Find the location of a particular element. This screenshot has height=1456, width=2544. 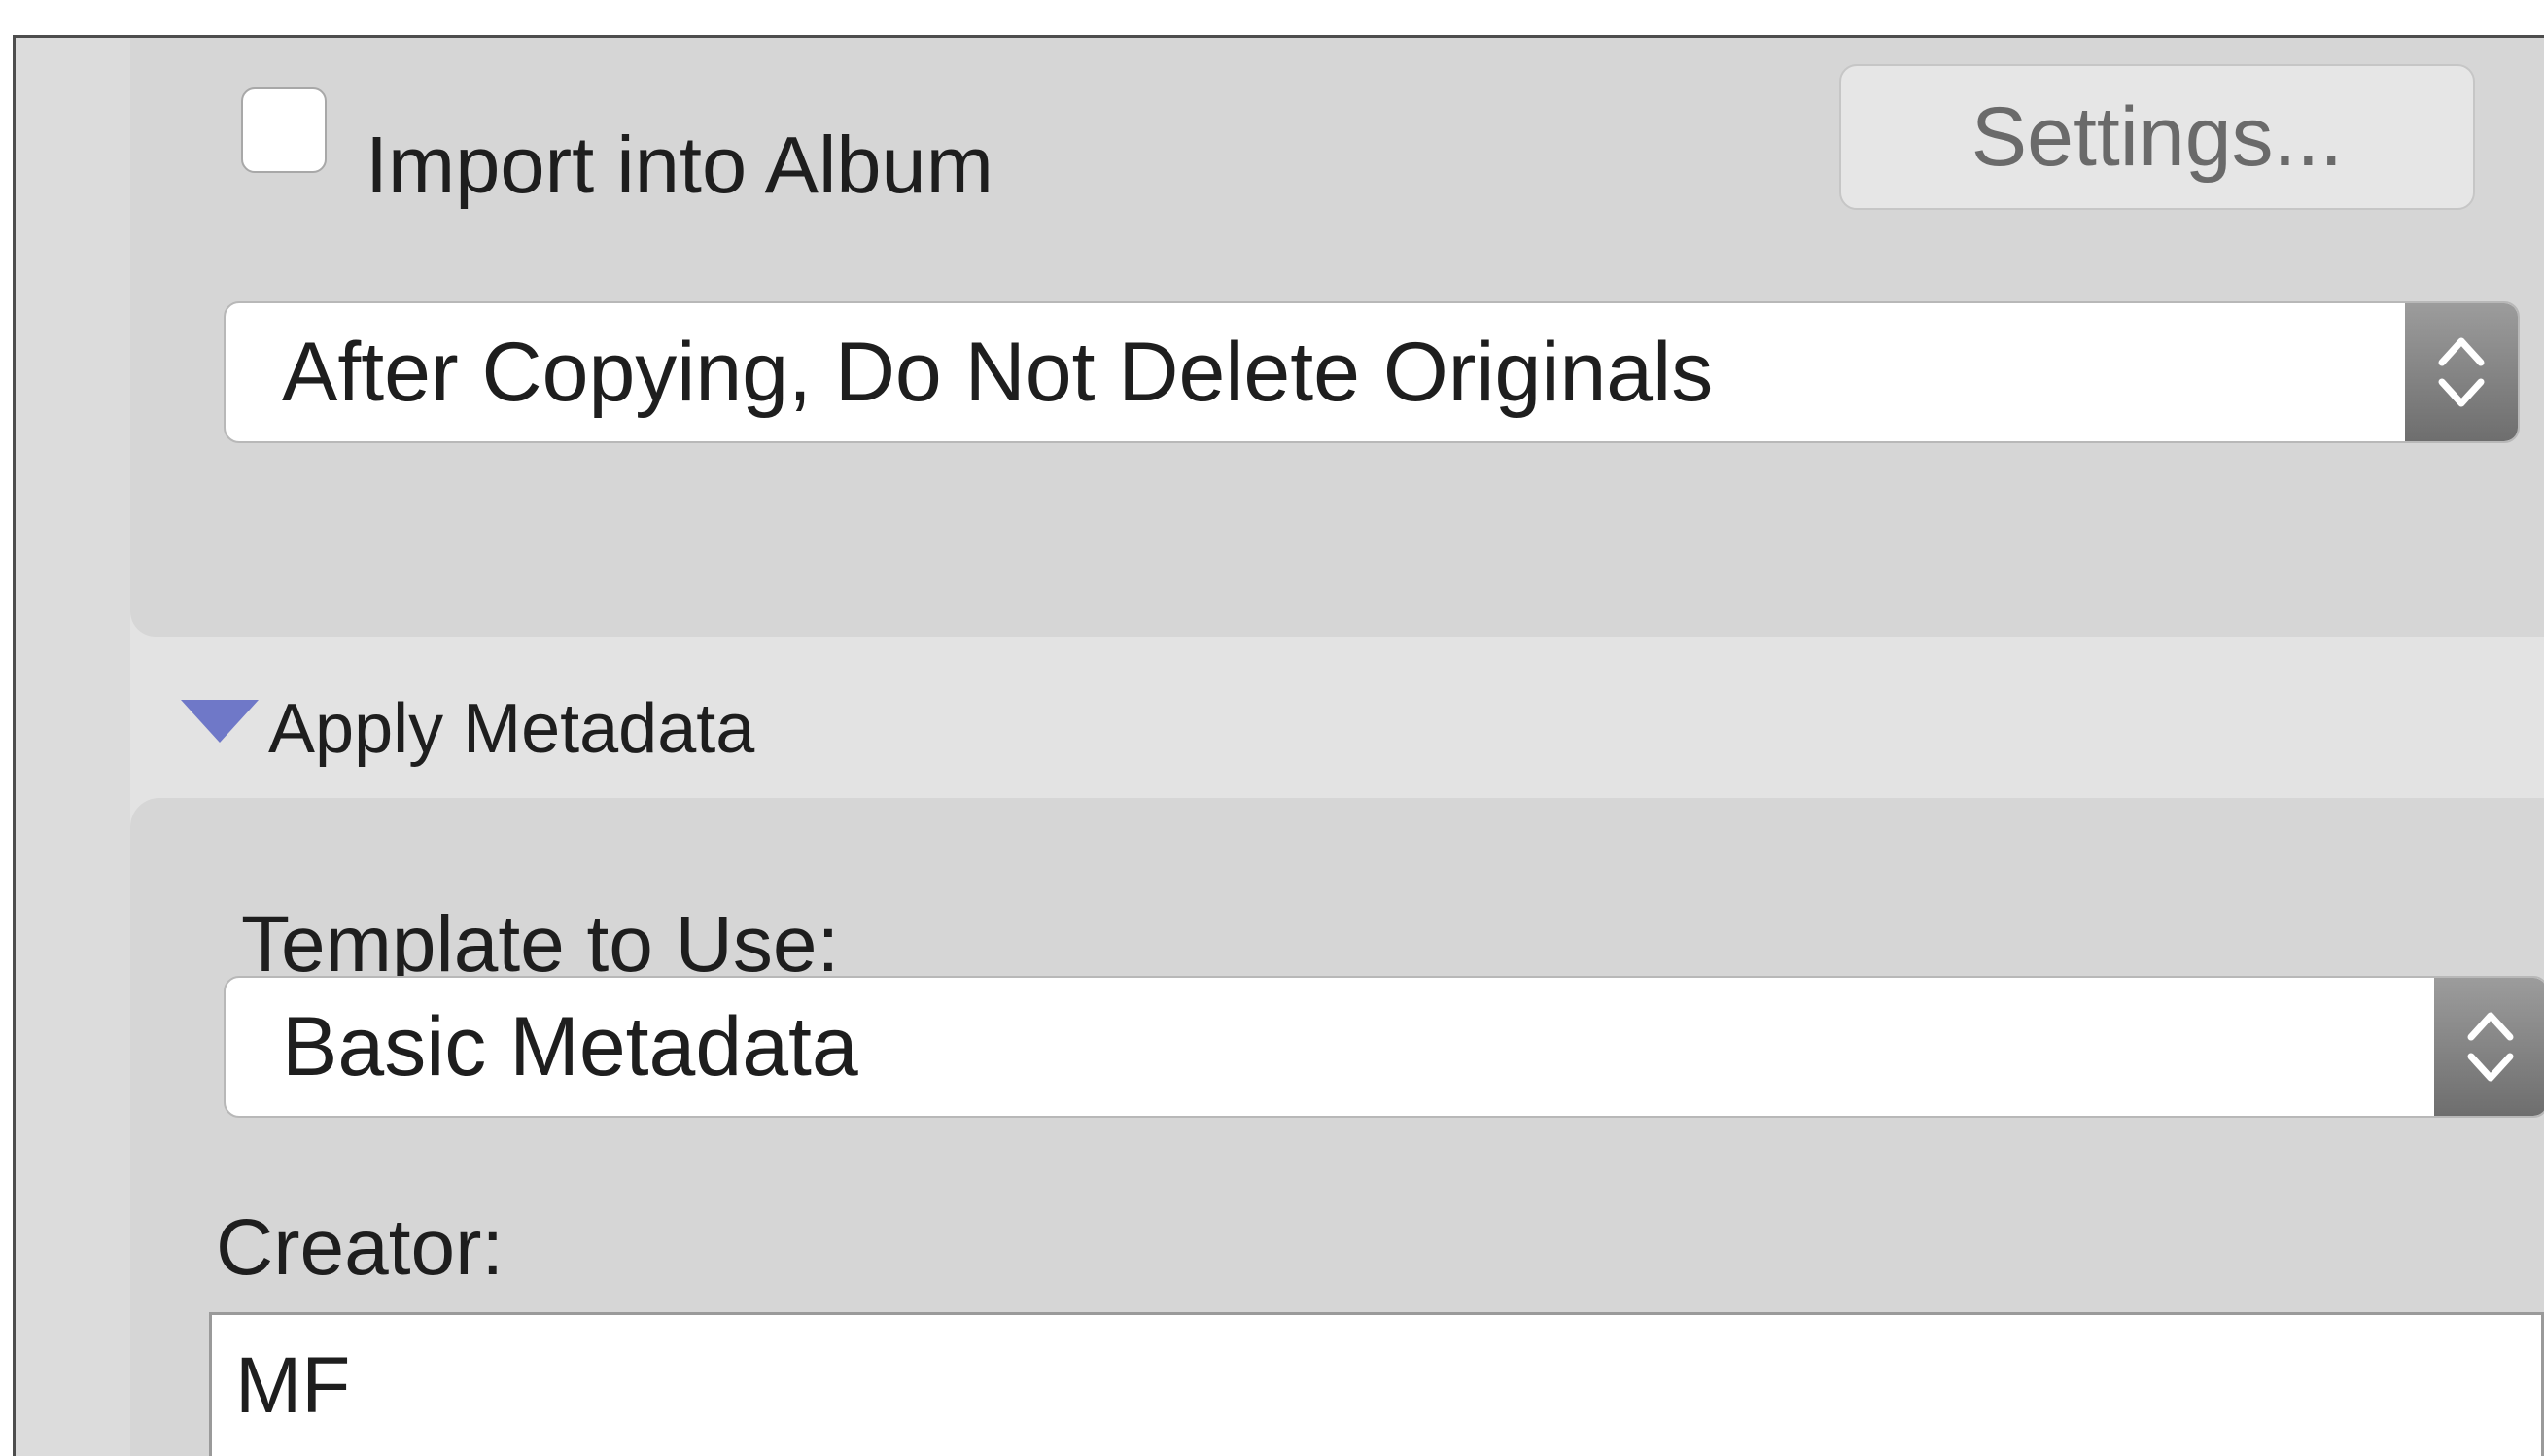

creator-label: Creator: is located at coordinates (360, 1247).